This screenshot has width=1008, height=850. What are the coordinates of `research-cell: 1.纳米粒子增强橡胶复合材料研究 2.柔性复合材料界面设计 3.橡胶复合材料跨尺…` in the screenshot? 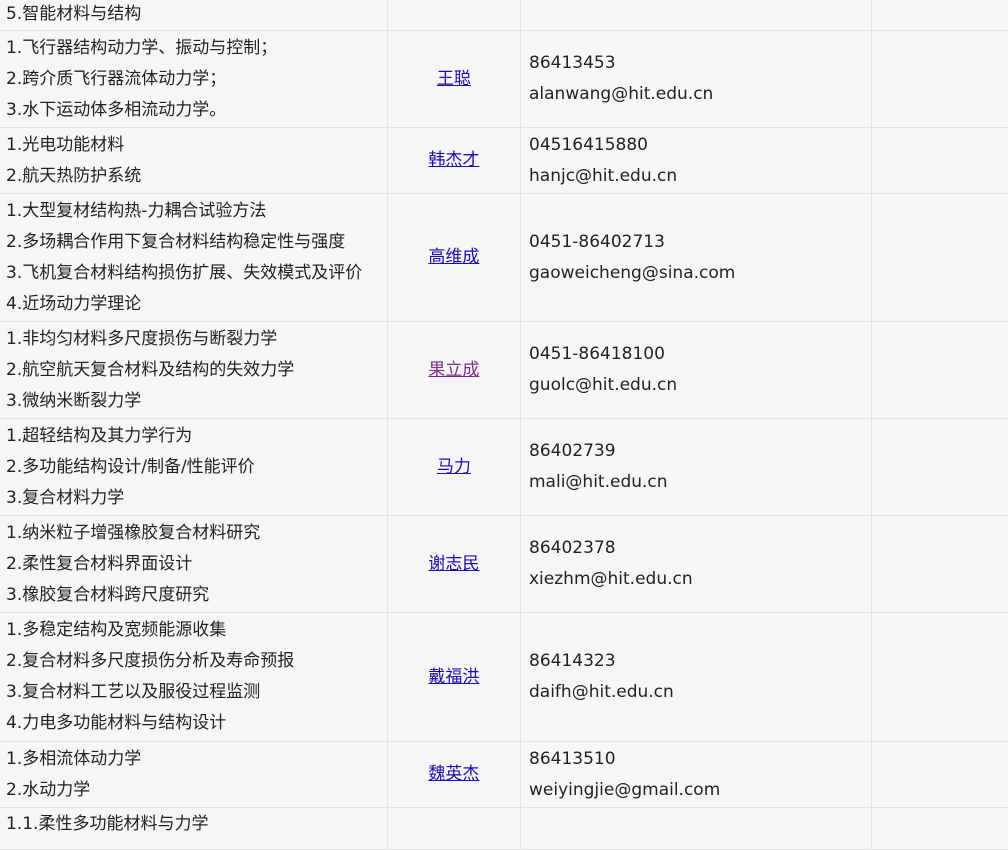 It's located at (194, 564).